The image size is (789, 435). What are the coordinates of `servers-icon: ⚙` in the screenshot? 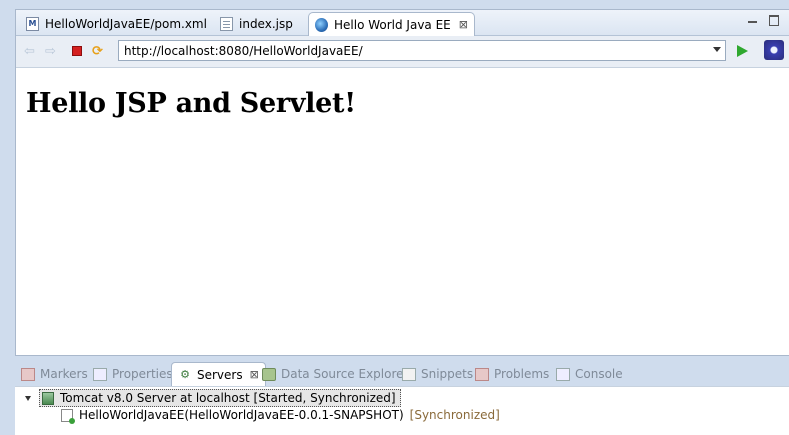 It's located at (185, 374).